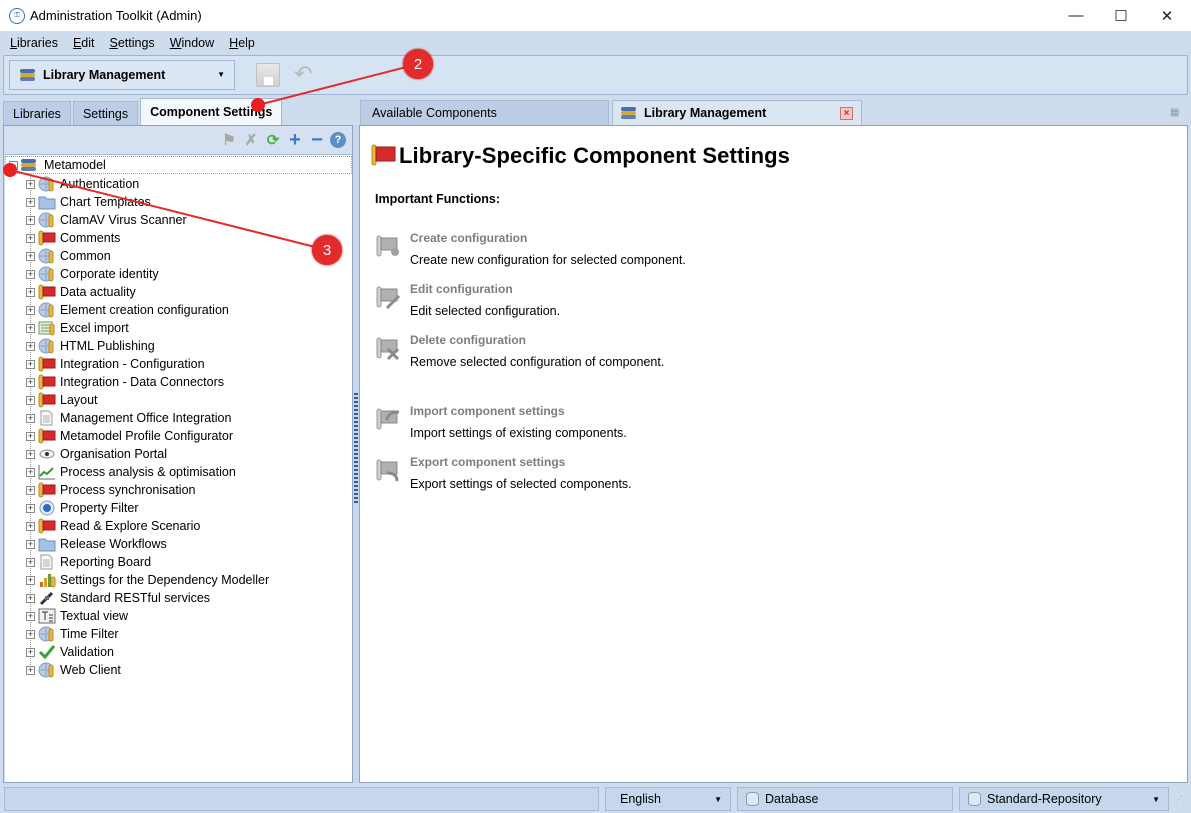 The height and width of the screenshot is (813, 1191). Describe the element at coordinates (82, 184) in the screenshot. I see `tree-item: + Authentication` at that location.